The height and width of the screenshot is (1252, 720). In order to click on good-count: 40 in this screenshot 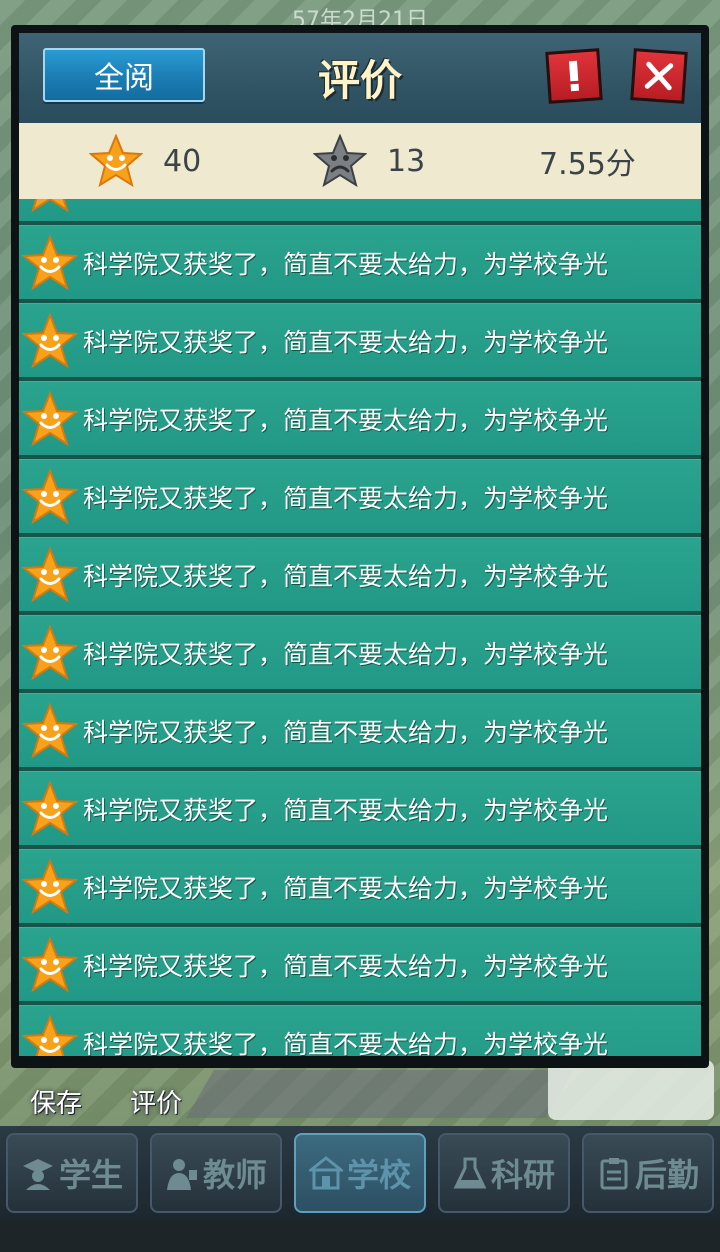, I will do `click(182, 161)`.